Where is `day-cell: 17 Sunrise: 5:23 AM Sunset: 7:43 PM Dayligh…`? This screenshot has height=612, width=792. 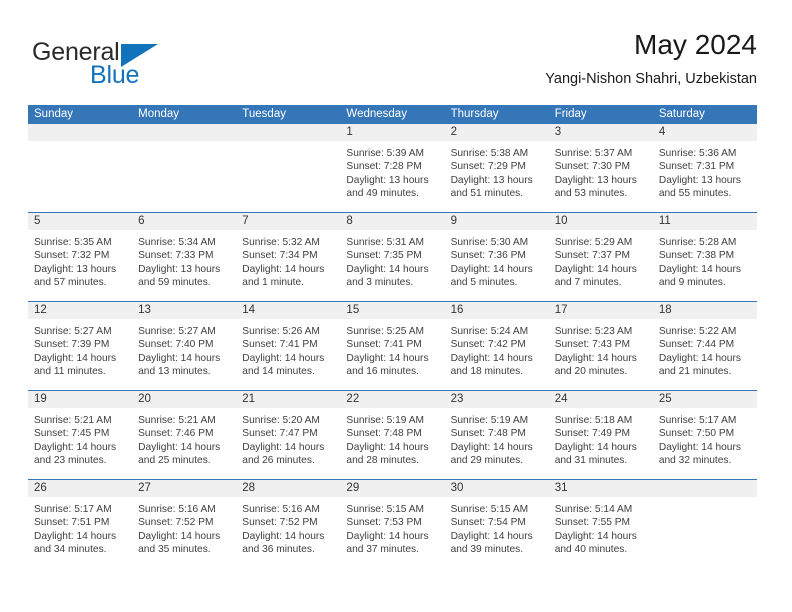
day-cell: 17 Sunrise: 5:23 AM Sunset: 7:43 PM Dayligh… is located at coordinates (600, 346).